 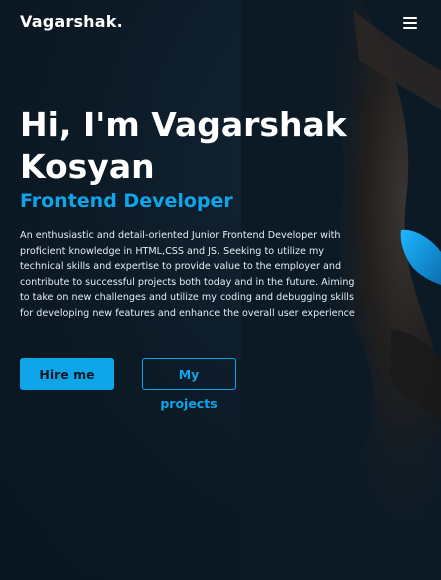 I want to click on site-logo: Vagarshak., so click(x=71, y=21).